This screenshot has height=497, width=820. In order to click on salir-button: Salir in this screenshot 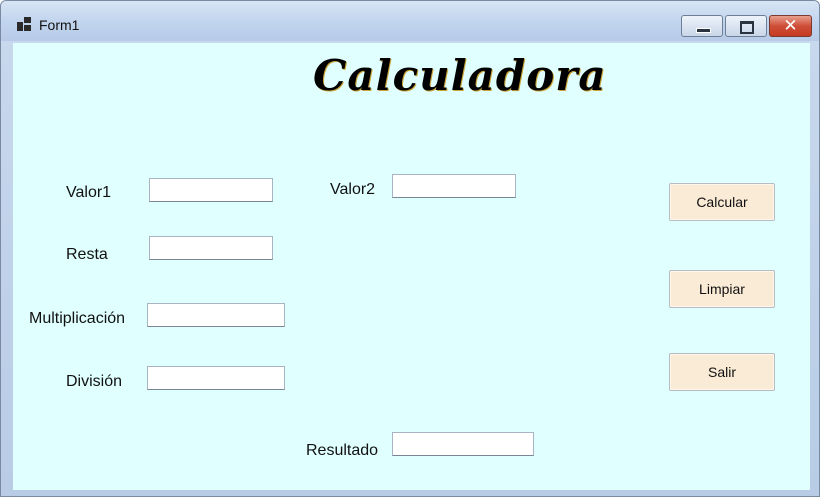, I will do `click(722, 372)`.